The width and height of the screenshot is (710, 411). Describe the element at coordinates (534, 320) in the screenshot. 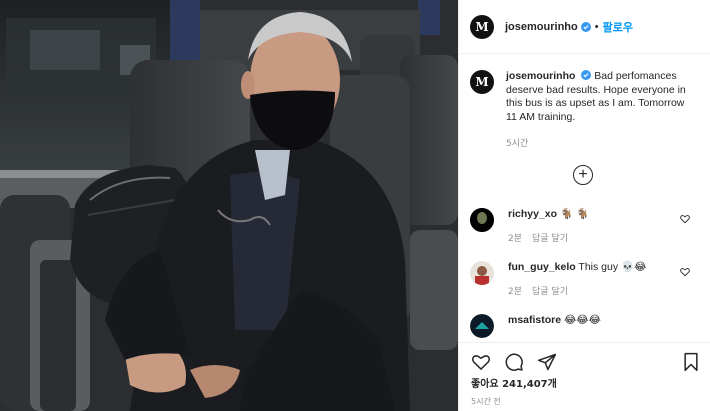

I see `comment-username: msafistore` at that location.